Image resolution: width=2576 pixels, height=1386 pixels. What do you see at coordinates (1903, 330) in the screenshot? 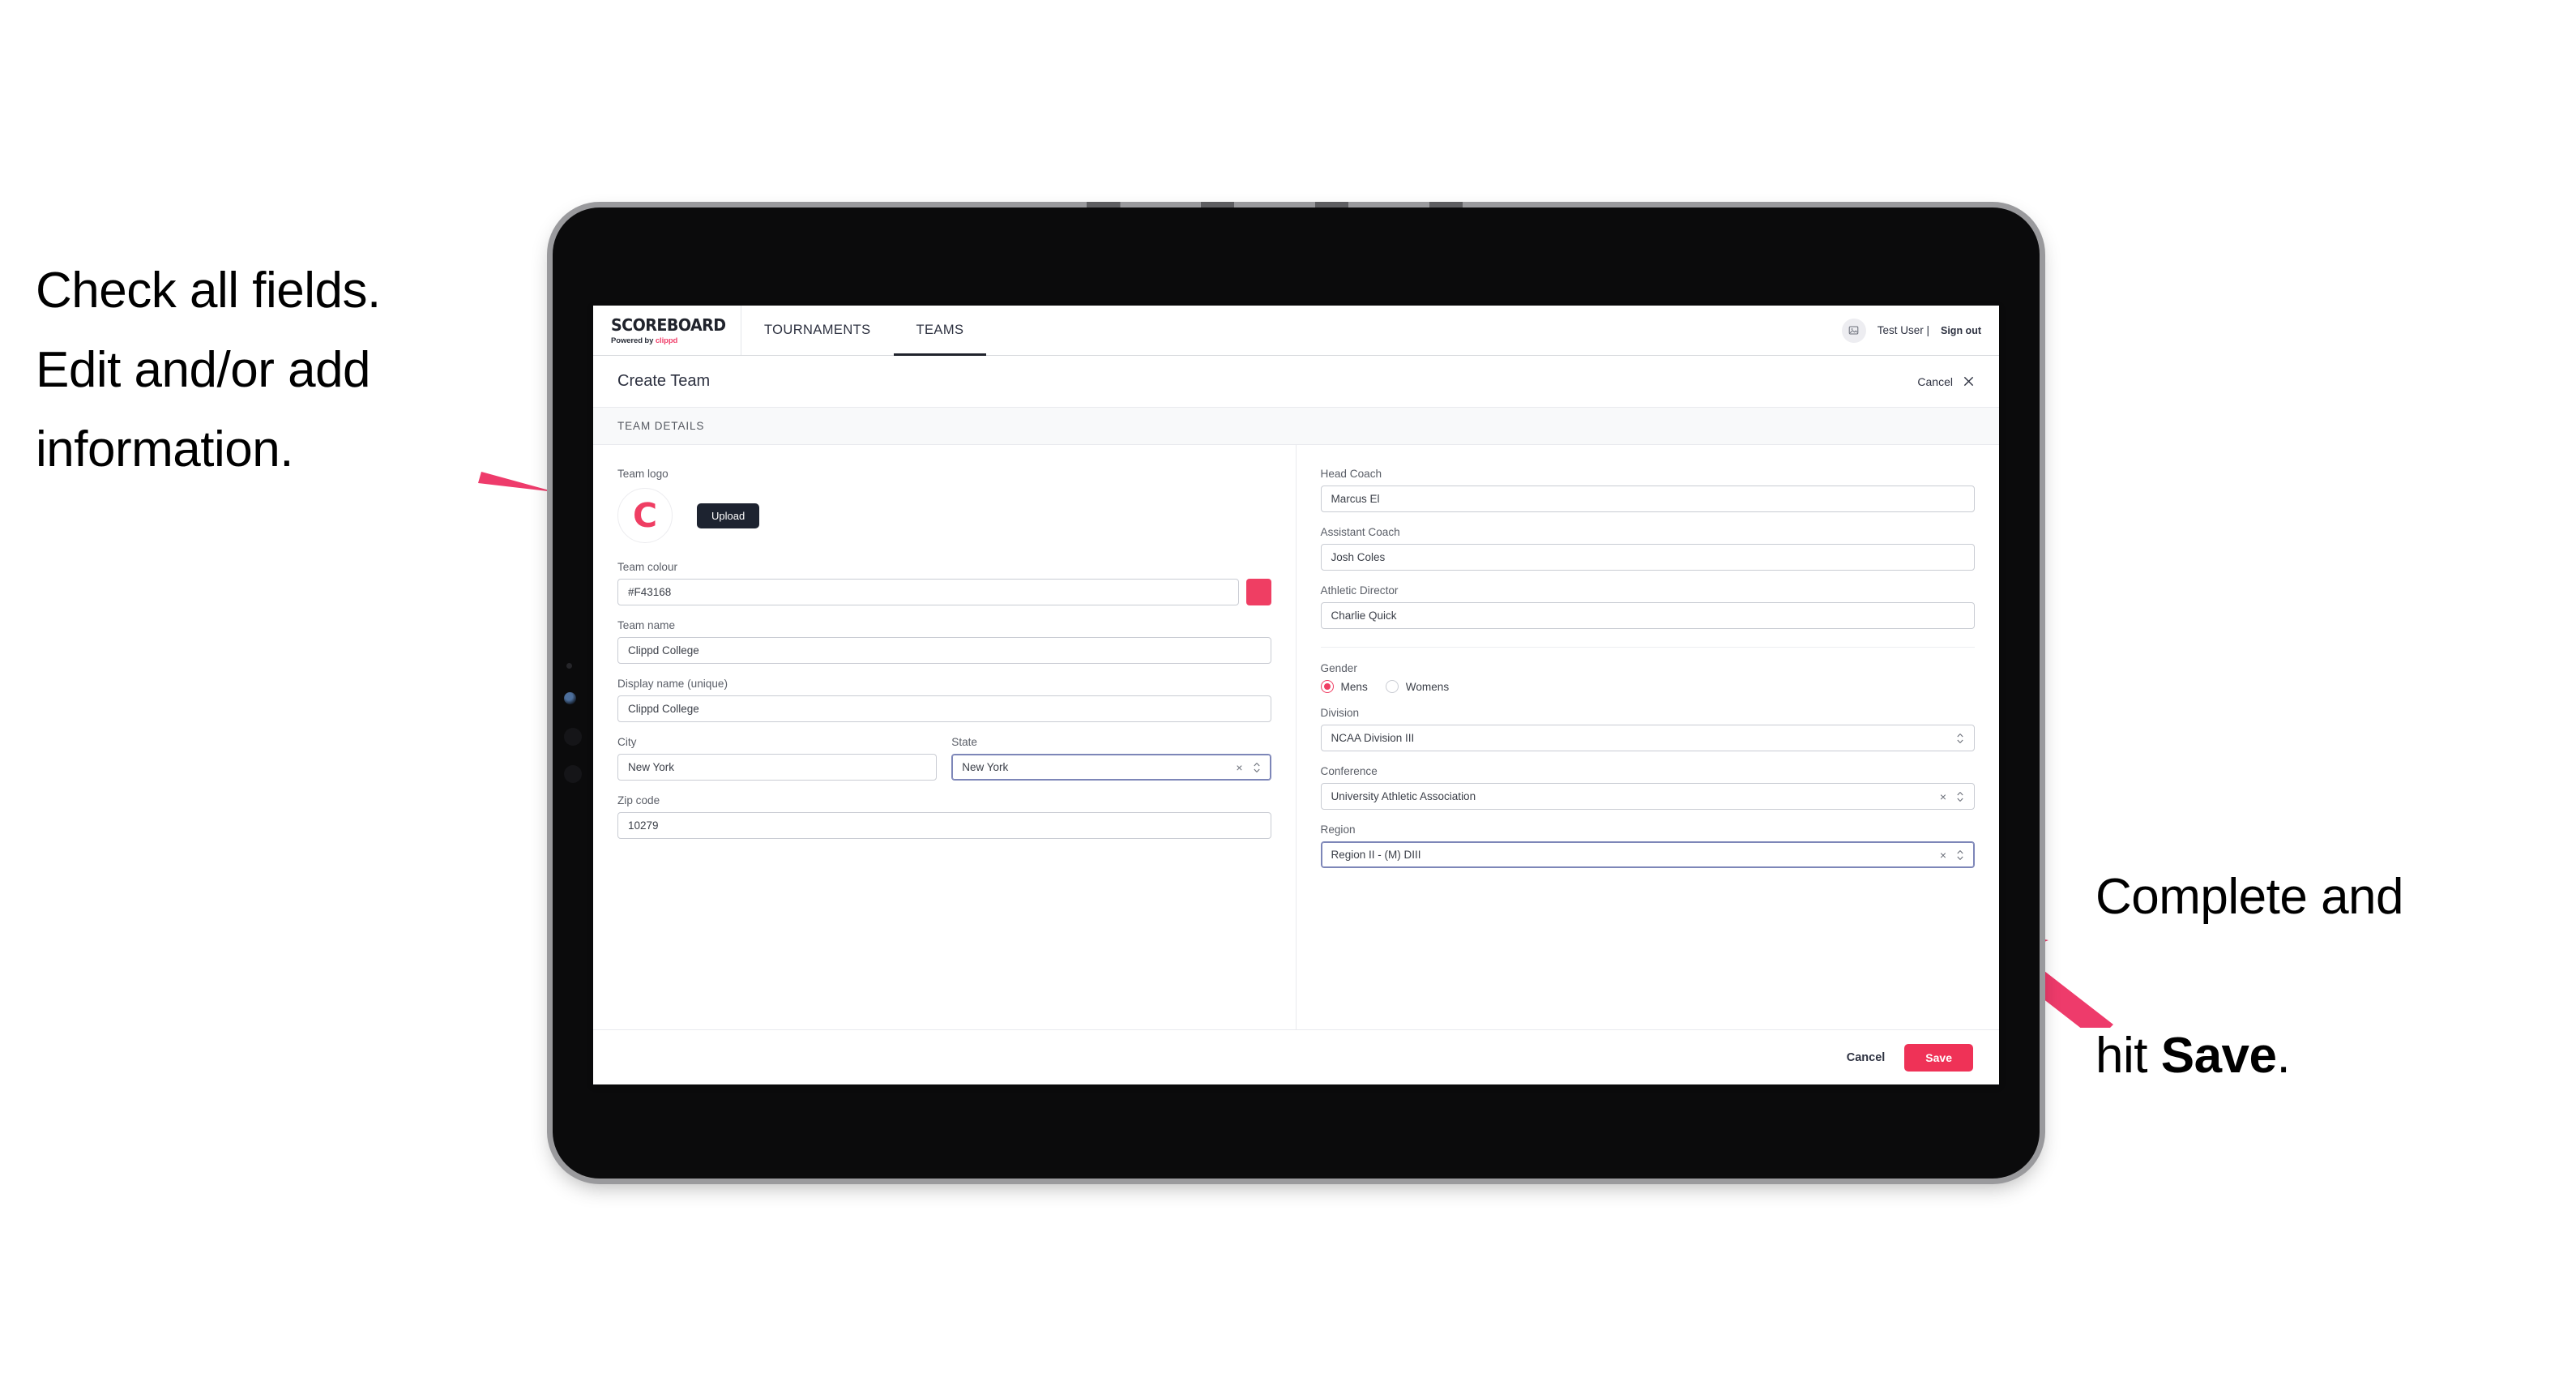
I see `username-label: Test User |` at bounding box center [1903, 330].